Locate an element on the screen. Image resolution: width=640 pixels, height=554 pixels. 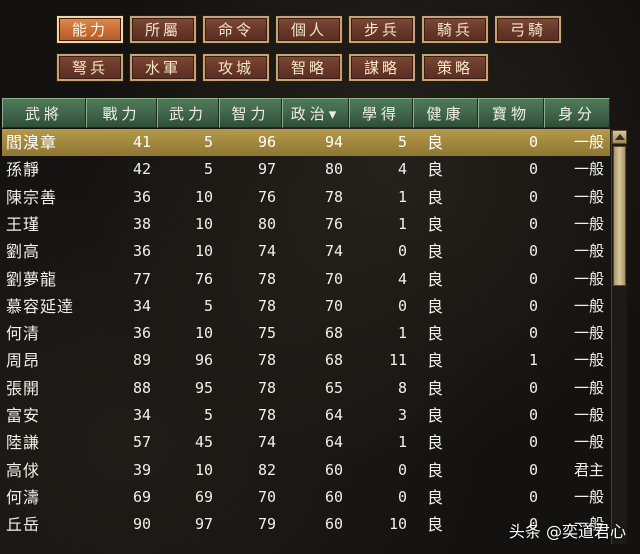
column-header-treasure: 寶物 is located at coordinates (511, 113).